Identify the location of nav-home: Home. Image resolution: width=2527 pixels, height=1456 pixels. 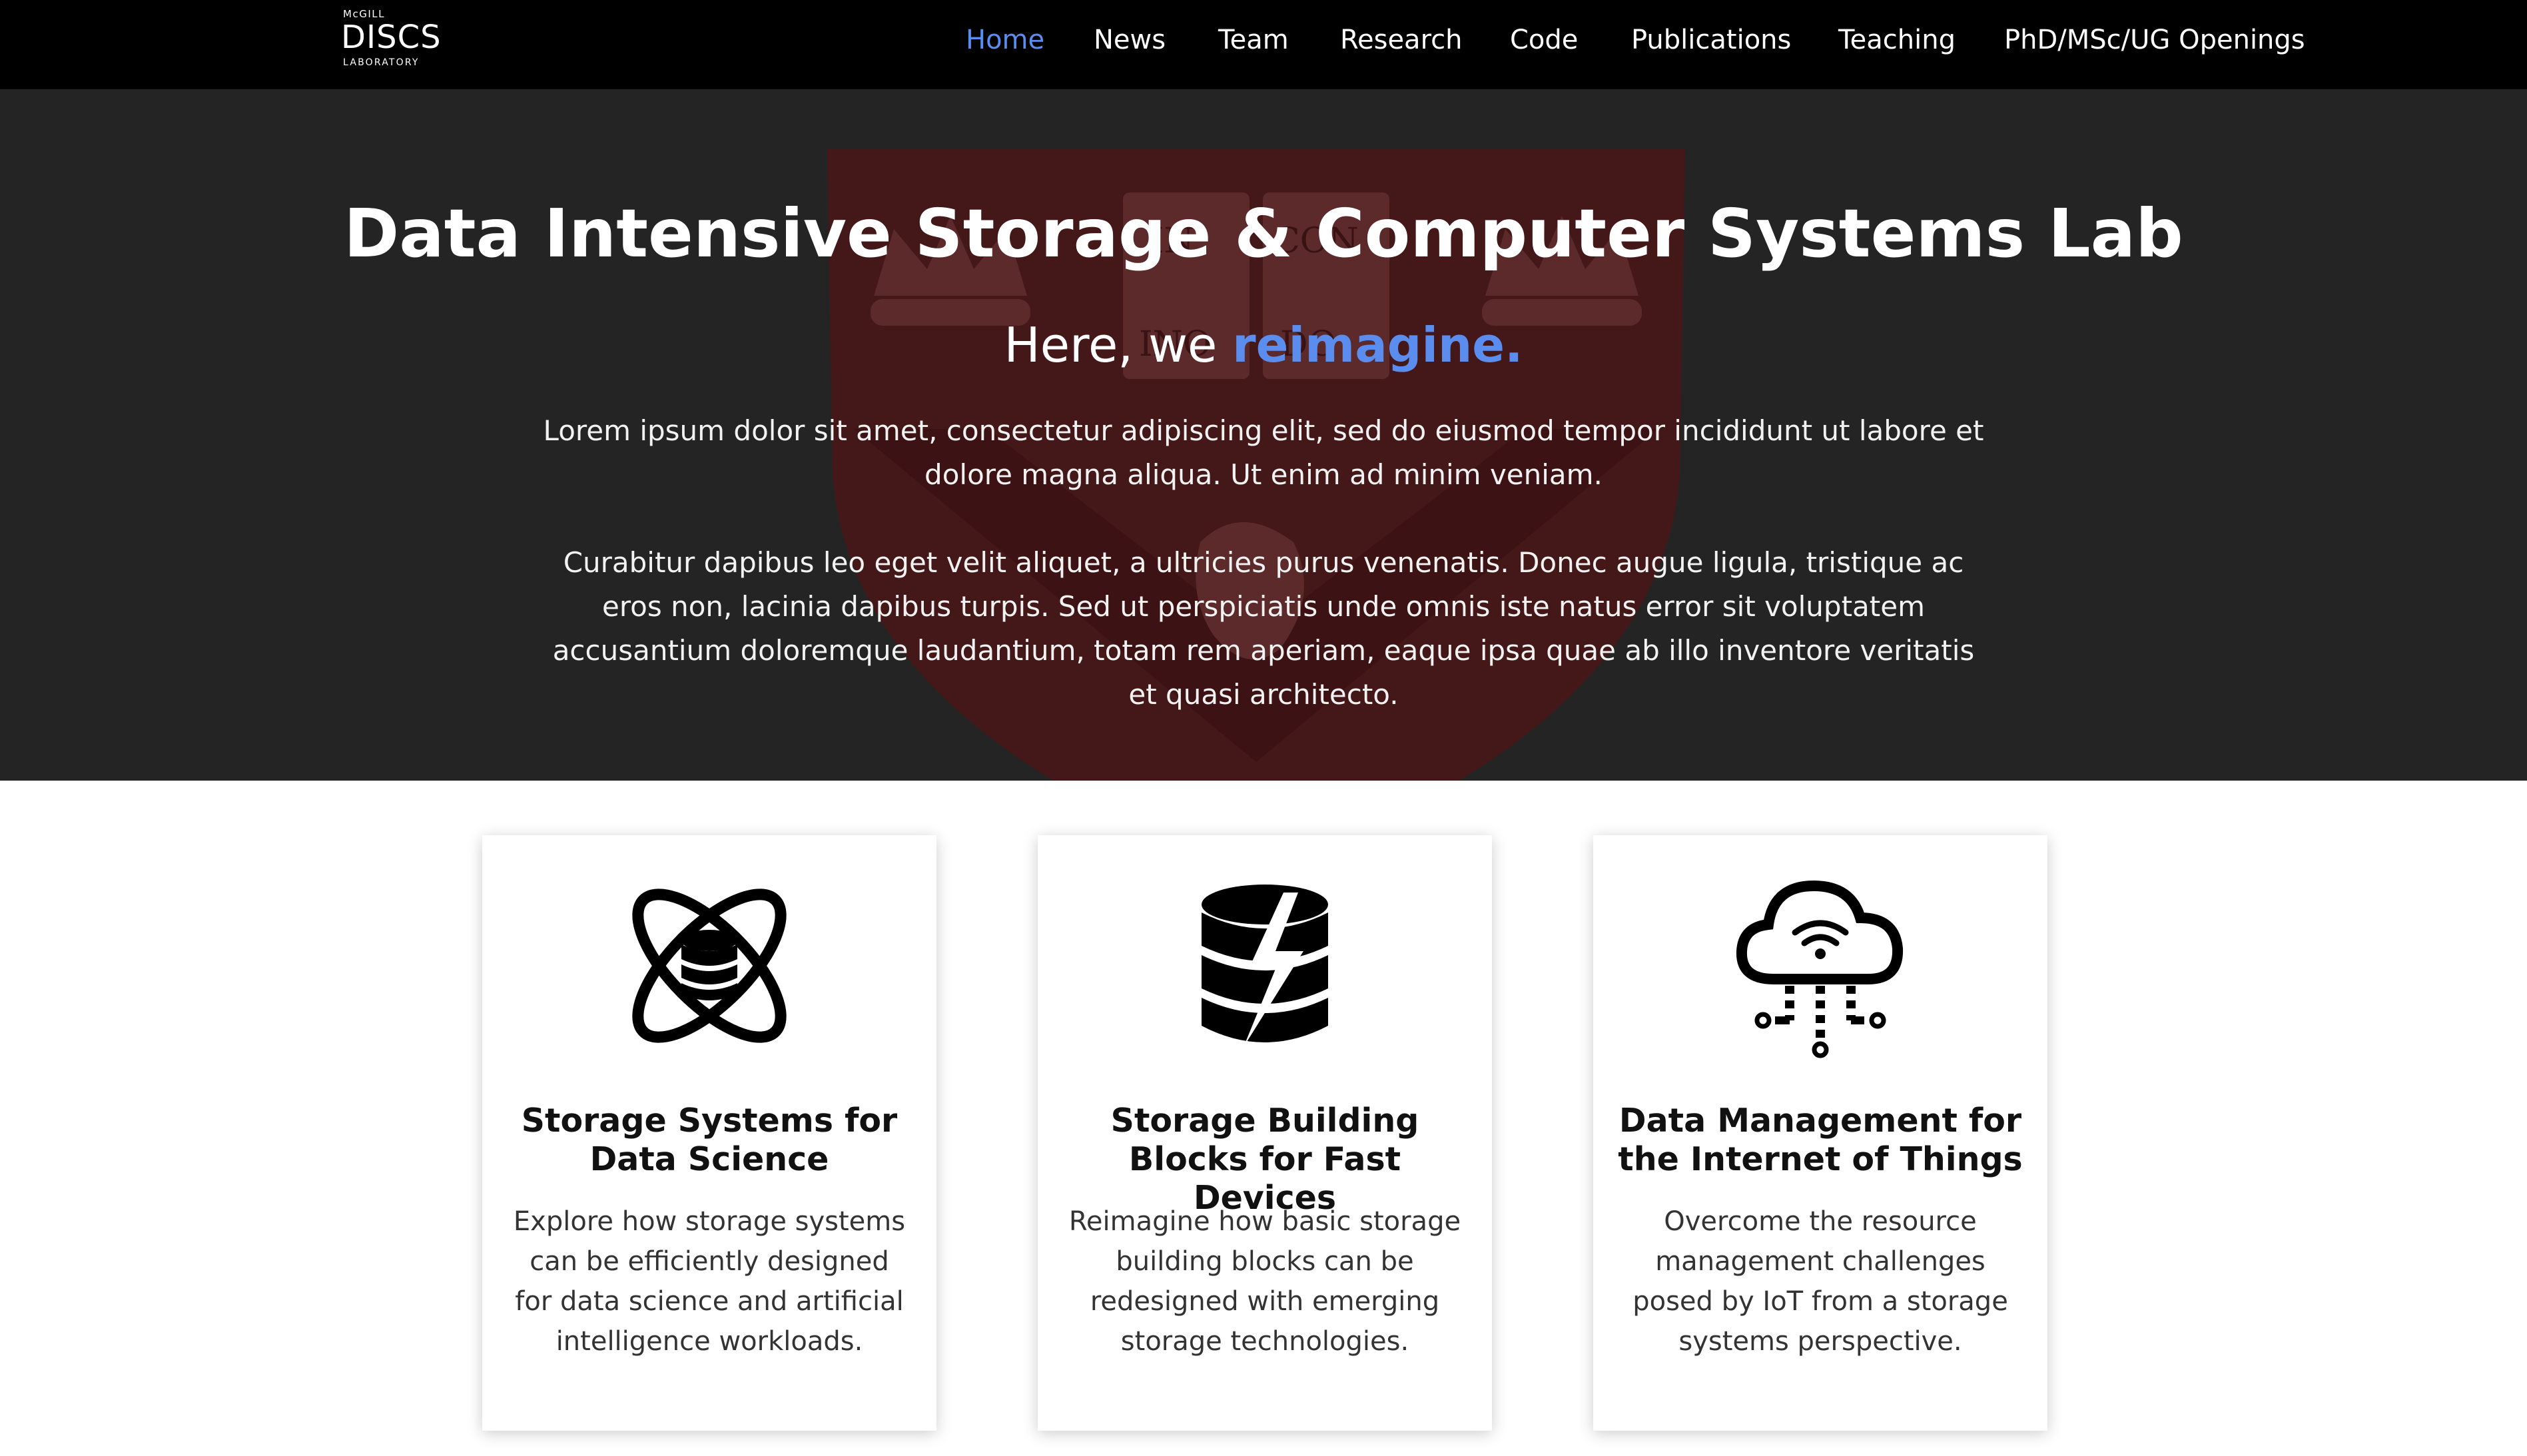
(1005, 40).